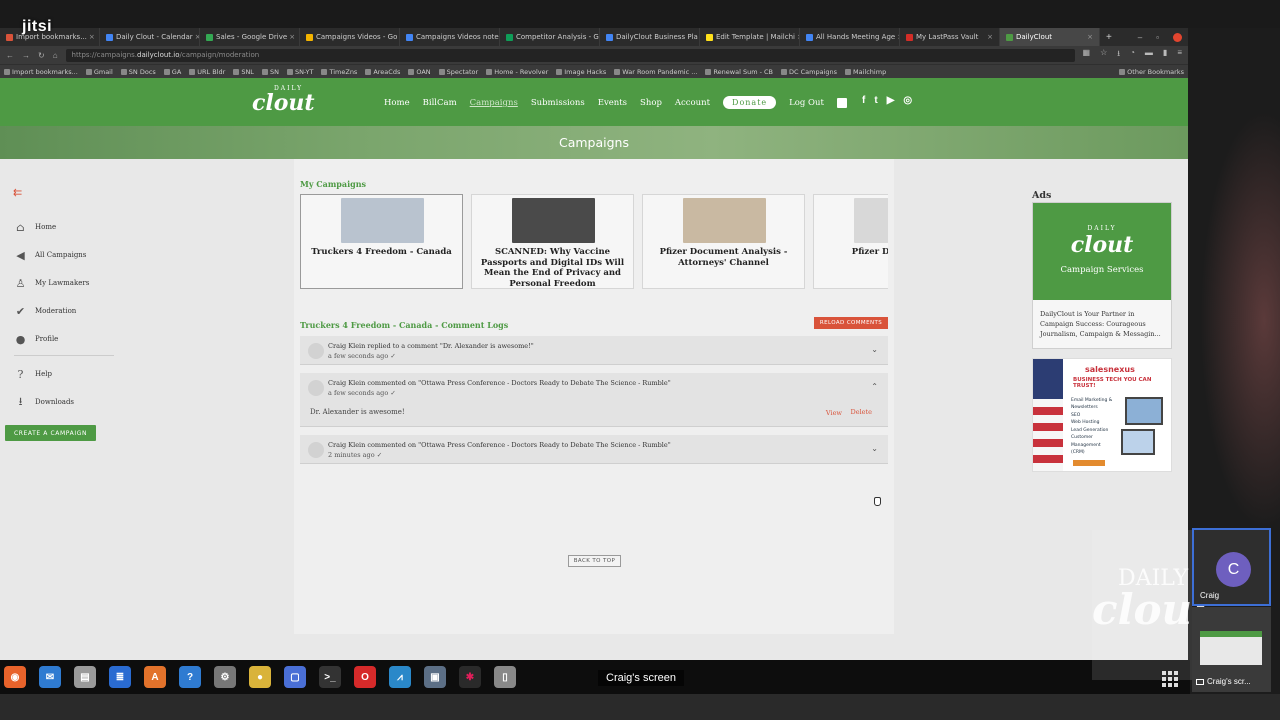 The height and width of the screenshot is (720, 1280). What do you see at coordinates (891, 100) in the screenshot?
I see `youtube-icon: ▶` at bounding box center [891, 100].